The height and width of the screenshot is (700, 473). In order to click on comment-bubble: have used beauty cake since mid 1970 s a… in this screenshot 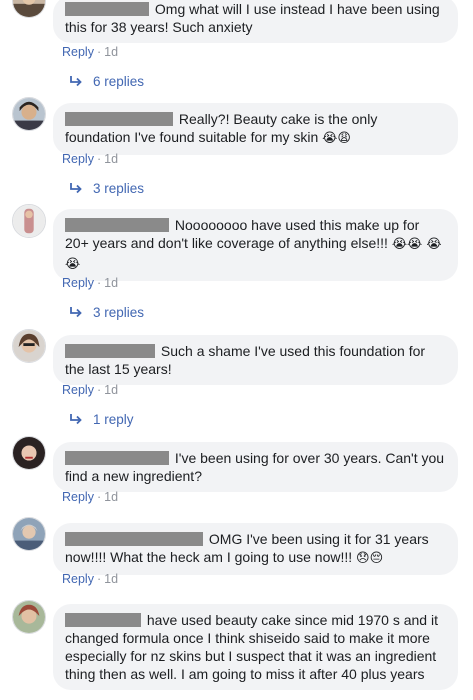, I will do `click(255, 647)`.